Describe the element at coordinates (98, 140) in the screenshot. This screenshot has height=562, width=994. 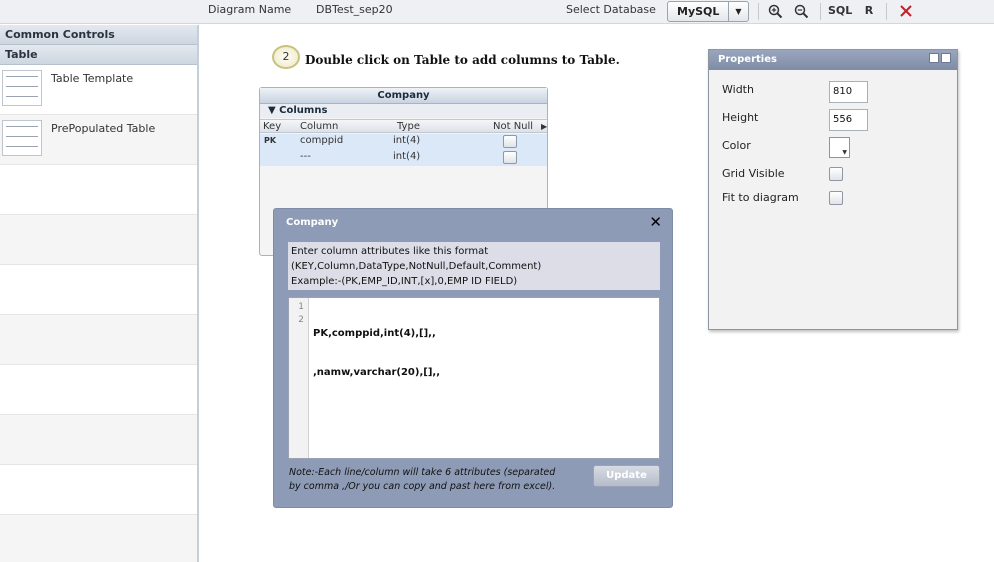
I see `sidebar-item-prepopulated-table: PrePopulated Table` at that location.